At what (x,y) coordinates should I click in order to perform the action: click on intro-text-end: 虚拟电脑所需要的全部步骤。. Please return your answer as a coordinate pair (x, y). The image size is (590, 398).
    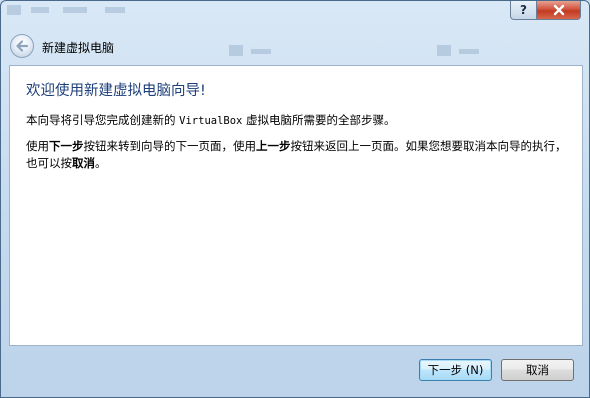
    Looking at the image, I should click on (319, 120).